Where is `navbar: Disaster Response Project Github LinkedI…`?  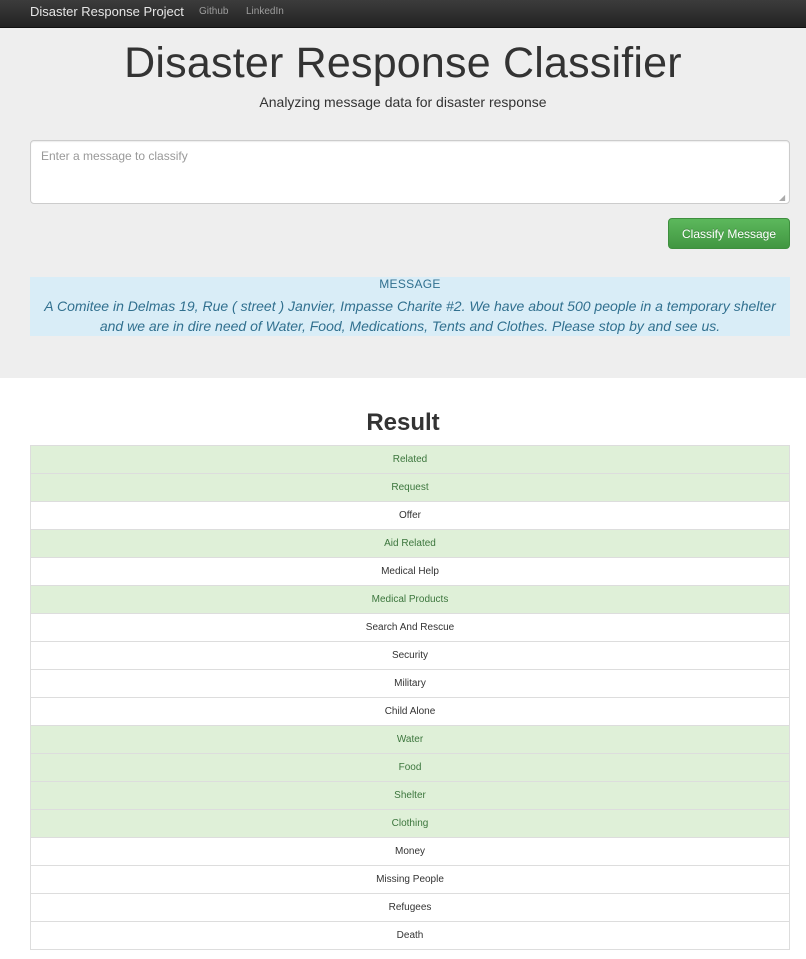 navbar: Disaster Response Project Github LinkedI… is located at coordinates (403, 14).